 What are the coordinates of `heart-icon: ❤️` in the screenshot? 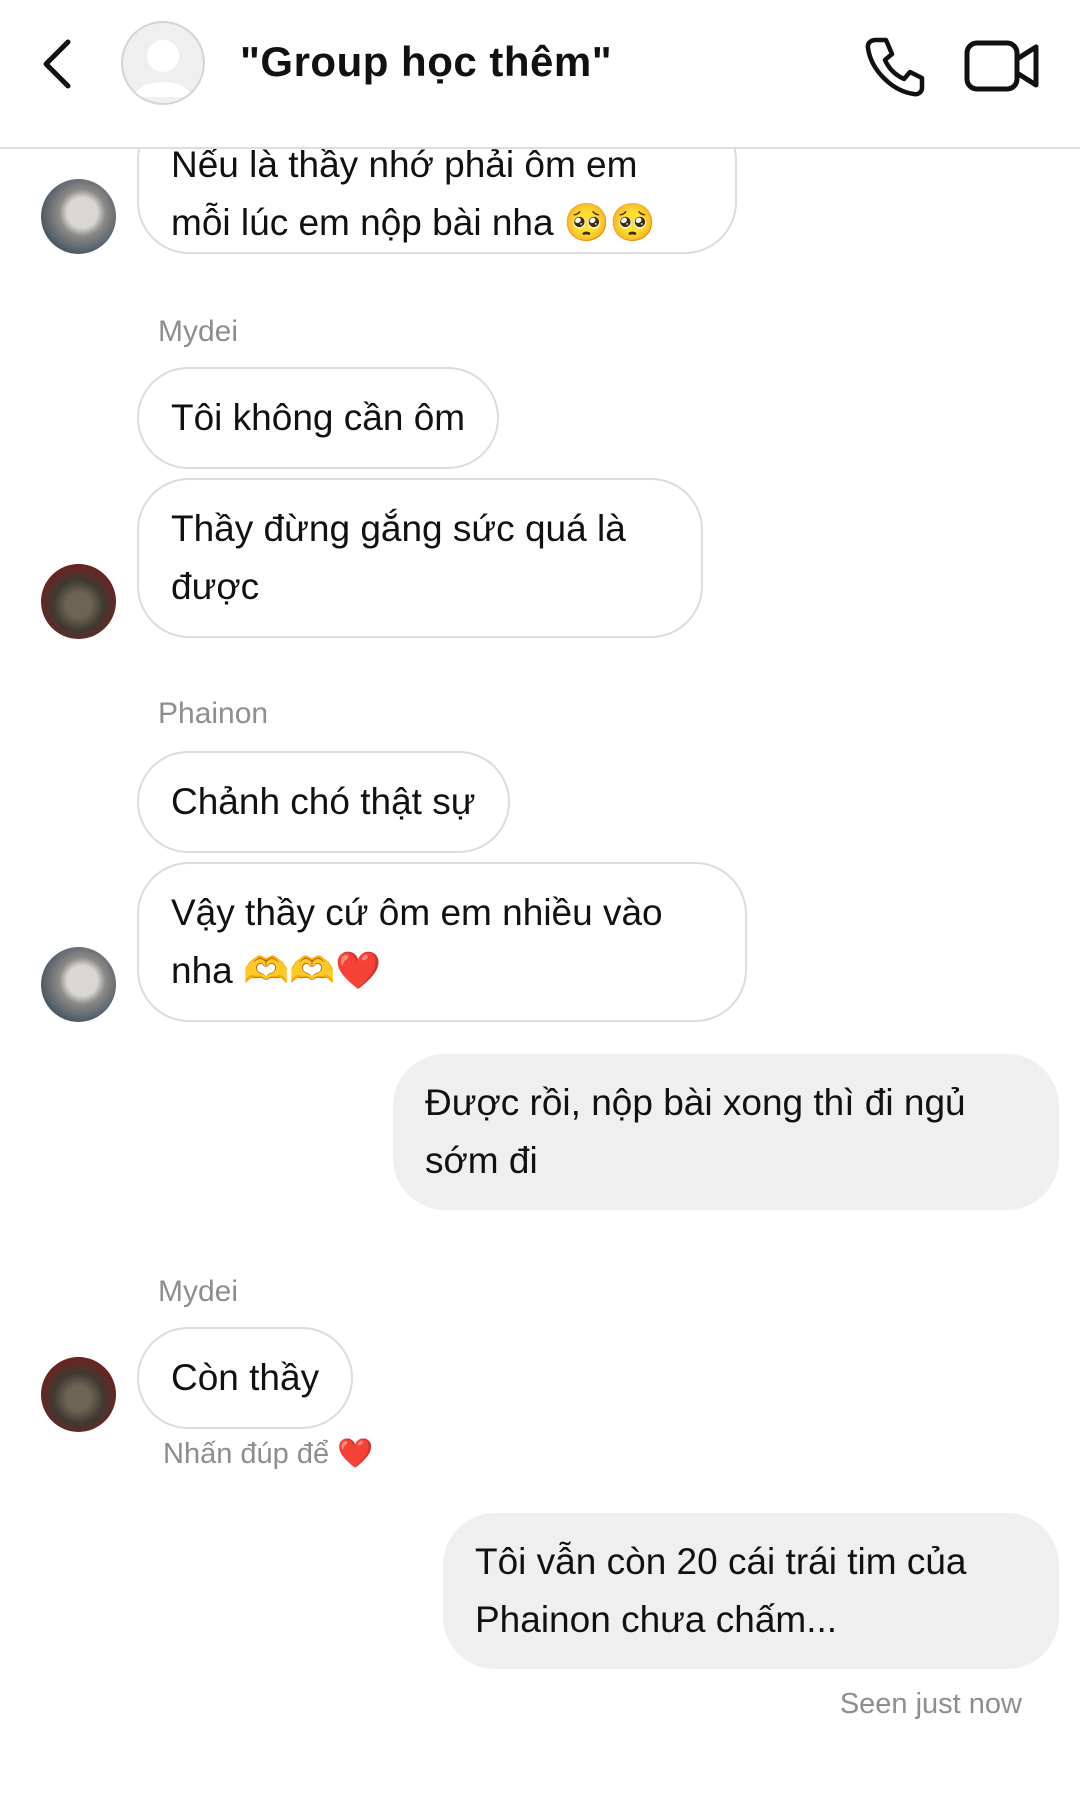 It's located at (355, 1454).